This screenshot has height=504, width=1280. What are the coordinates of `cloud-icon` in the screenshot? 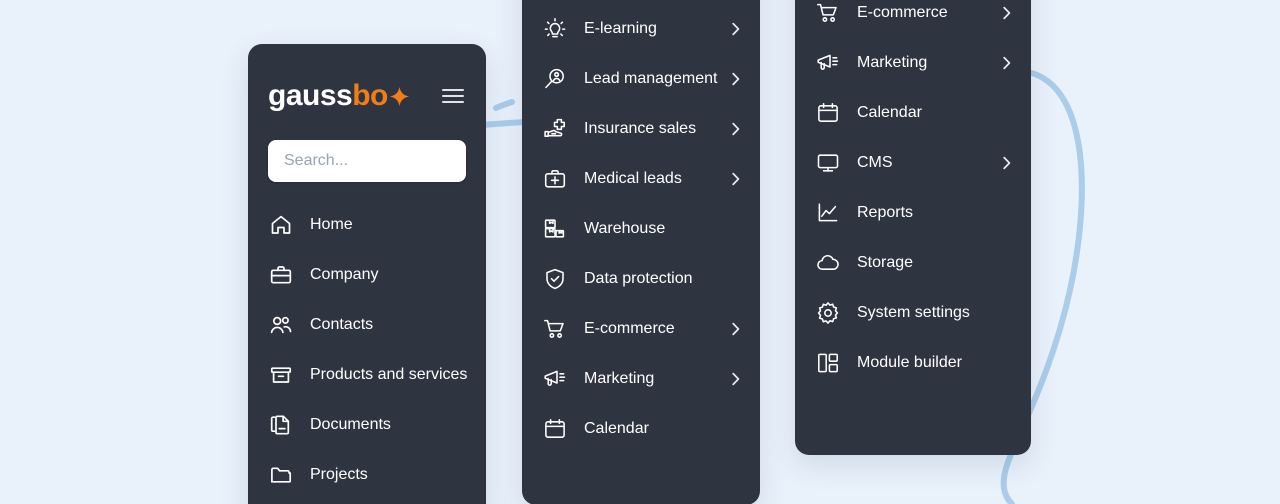 It's located at (828, 263).